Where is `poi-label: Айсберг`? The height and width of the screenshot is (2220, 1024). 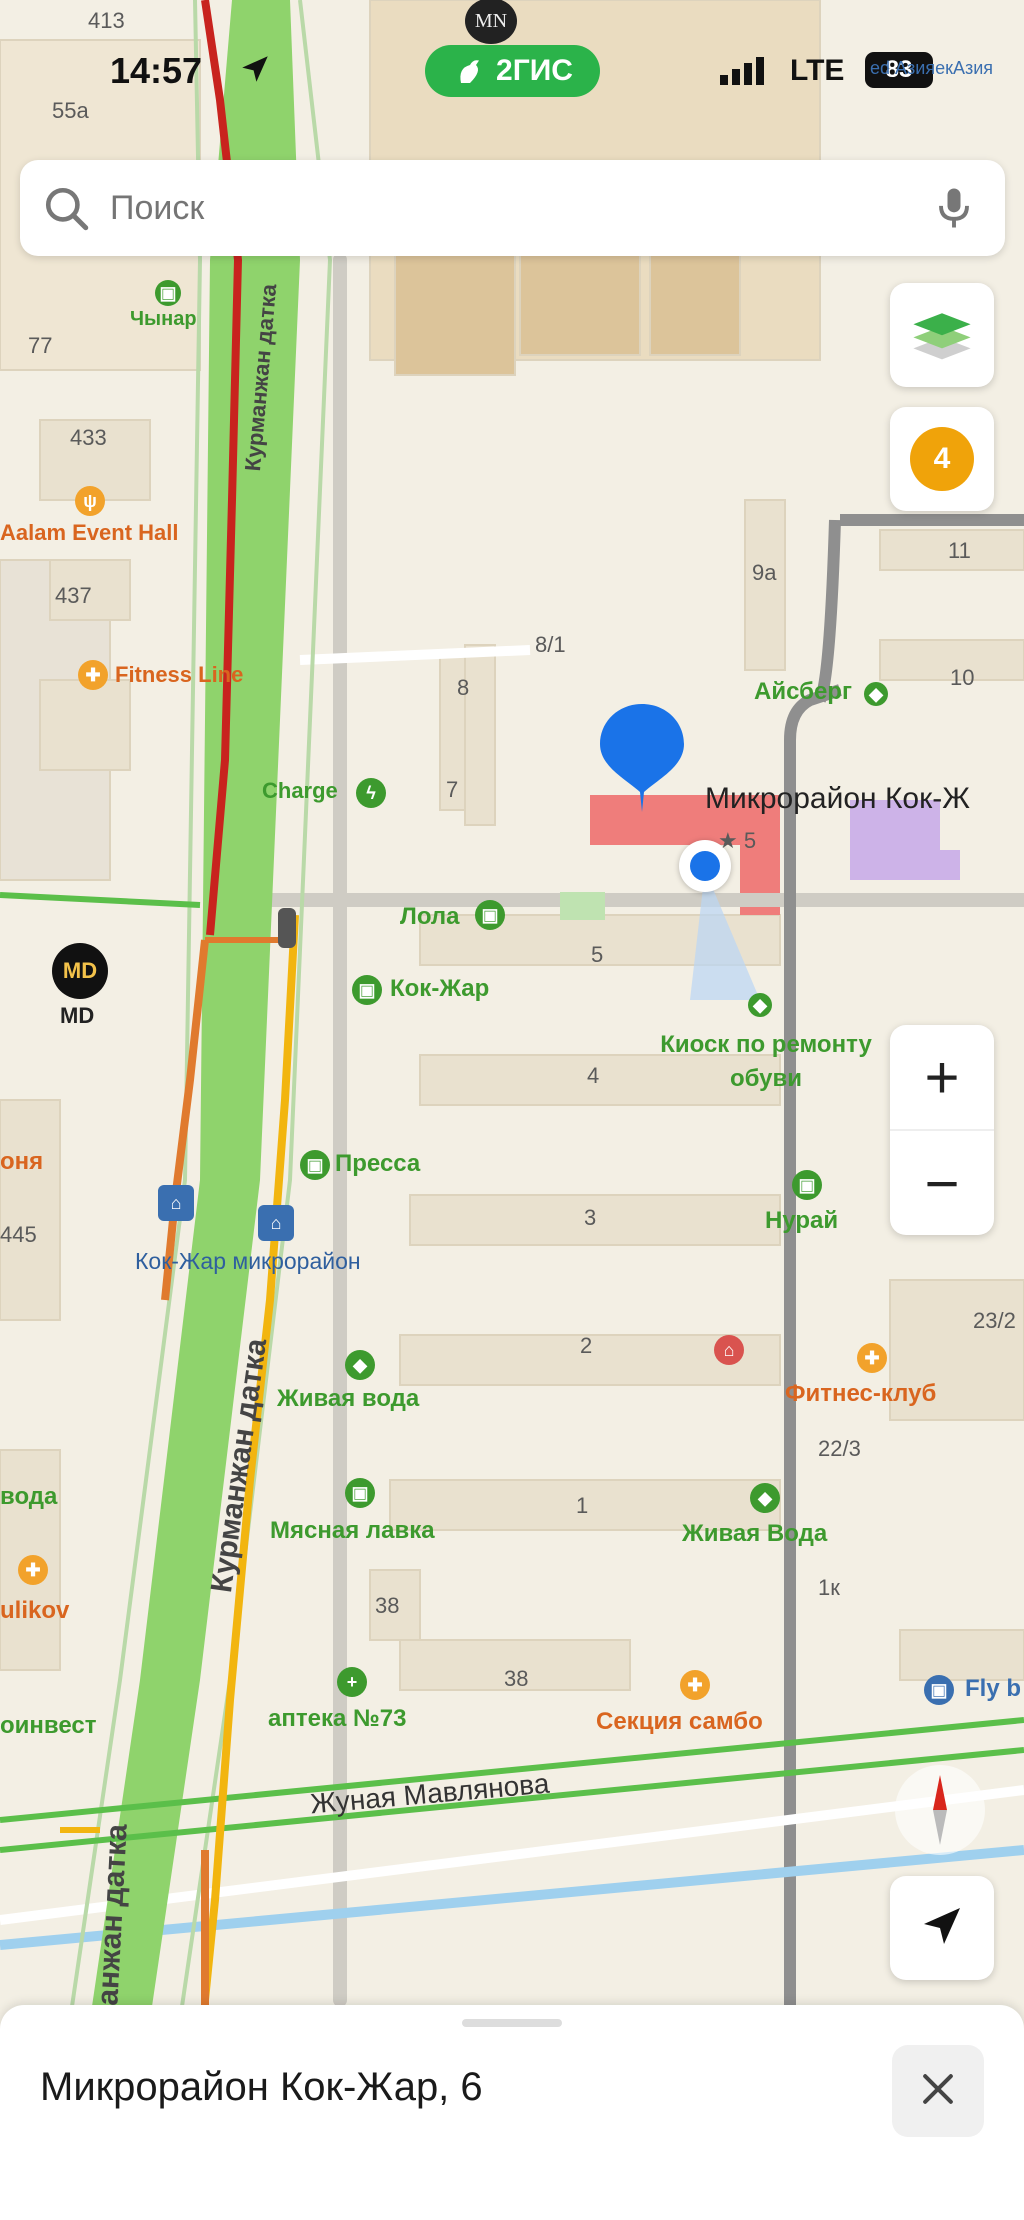 poi-label: Айсберг is located at coordinates (803, 692).